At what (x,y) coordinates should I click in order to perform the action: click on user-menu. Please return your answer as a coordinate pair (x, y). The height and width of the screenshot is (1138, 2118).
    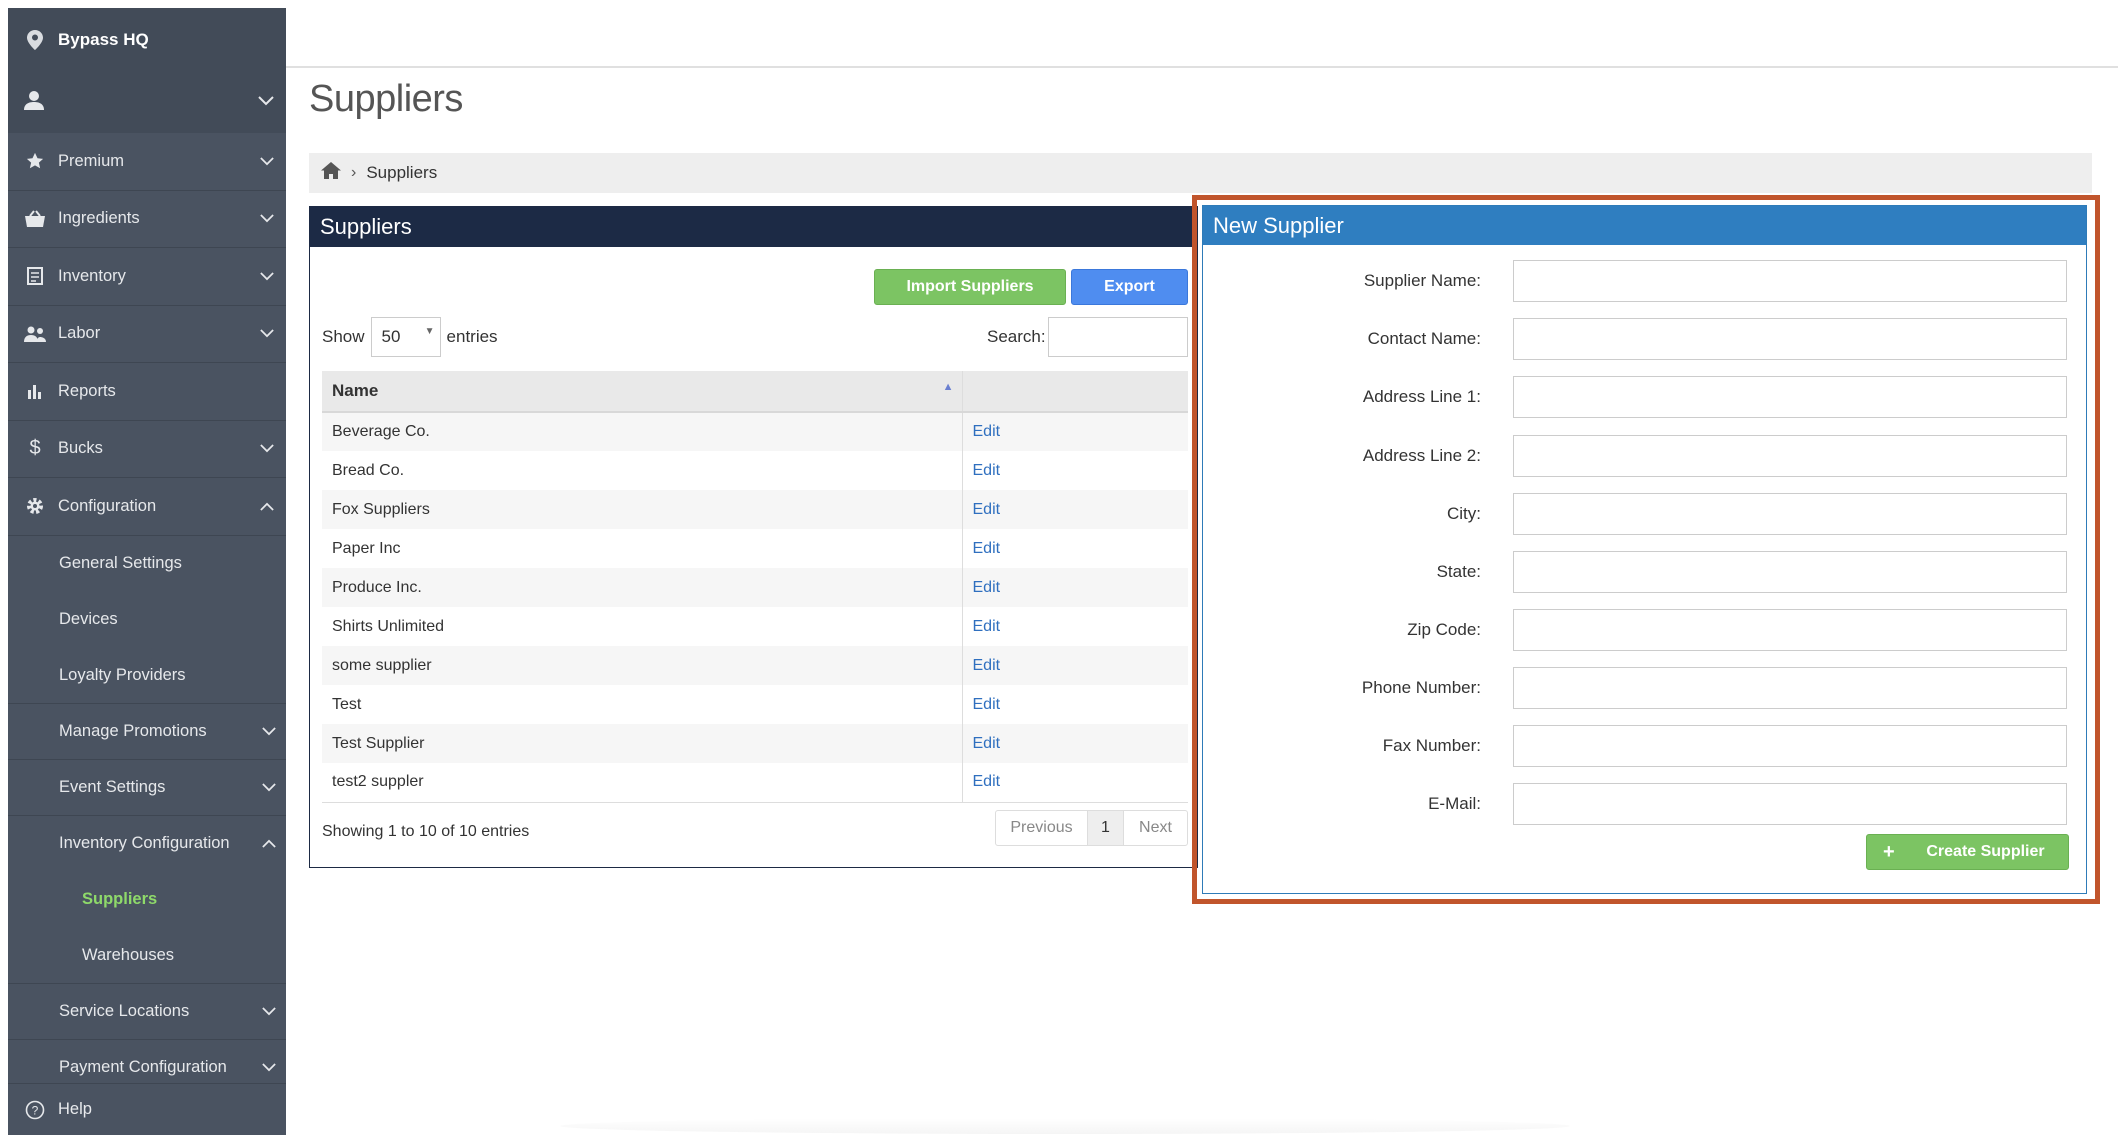
    Looking at the image, I should click on (147, 102).